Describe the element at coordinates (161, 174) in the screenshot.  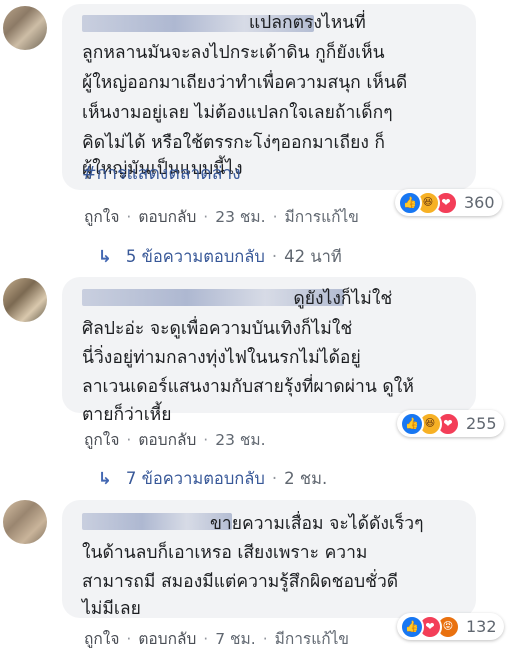
I see `hashtag-link: #การแสดงตลาดล่าง` at that location.